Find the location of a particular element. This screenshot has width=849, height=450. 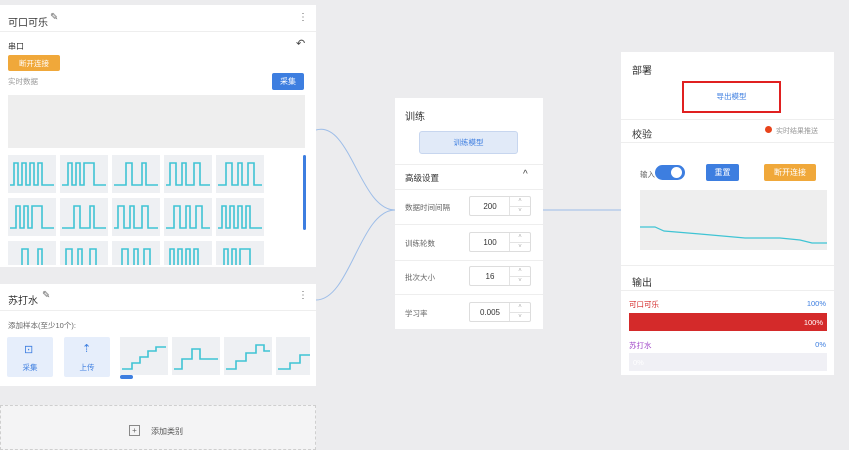

train-title: 训练 is located at coordinates (415, 117).